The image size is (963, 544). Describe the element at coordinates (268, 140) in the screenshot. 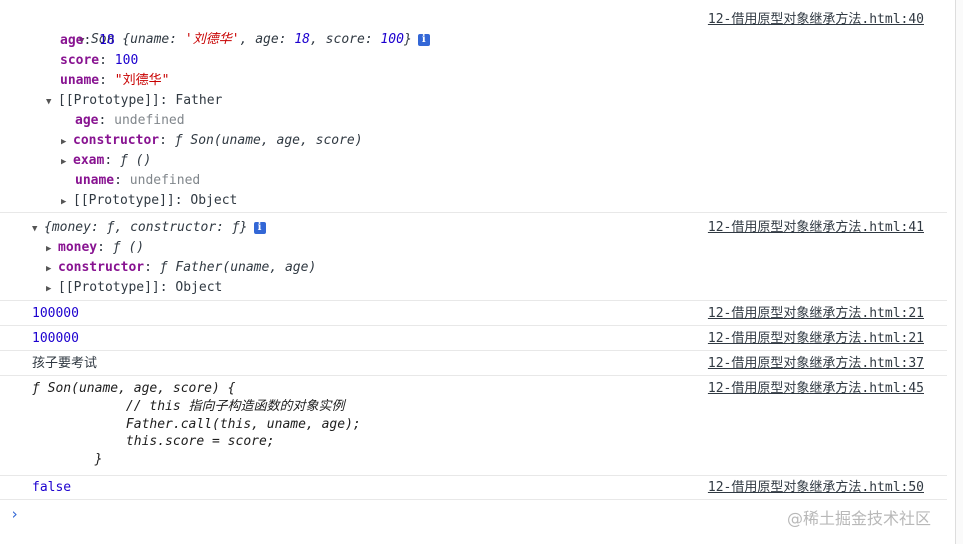

I see `property-value: ƒ Son(uname, age, score)` at that location.